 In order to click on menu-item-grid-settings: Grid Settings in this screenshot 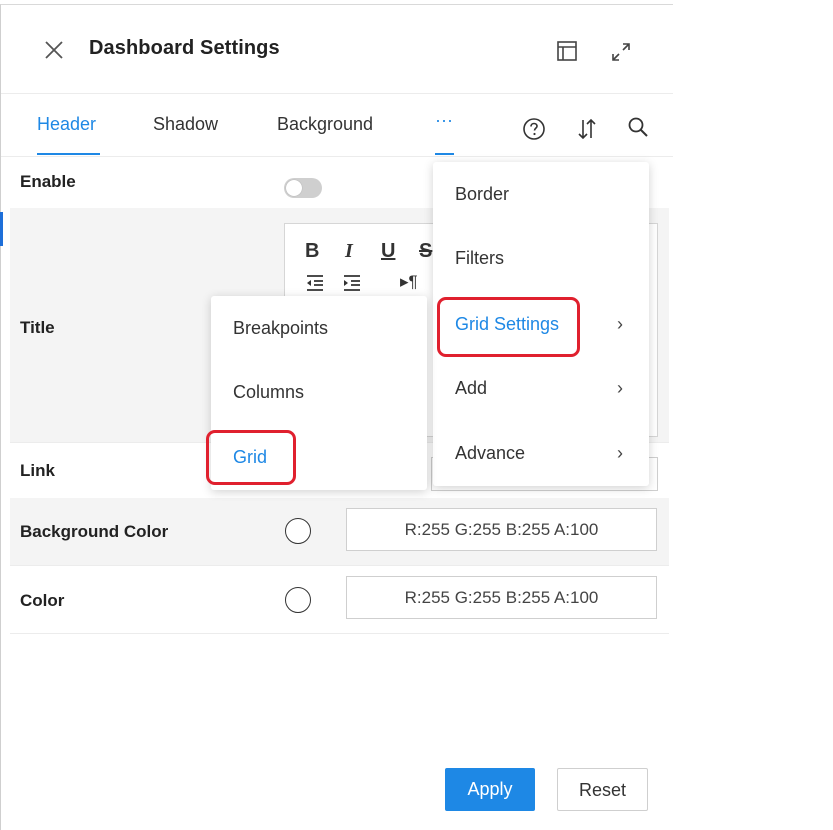, I will do `click(507, 324)`.